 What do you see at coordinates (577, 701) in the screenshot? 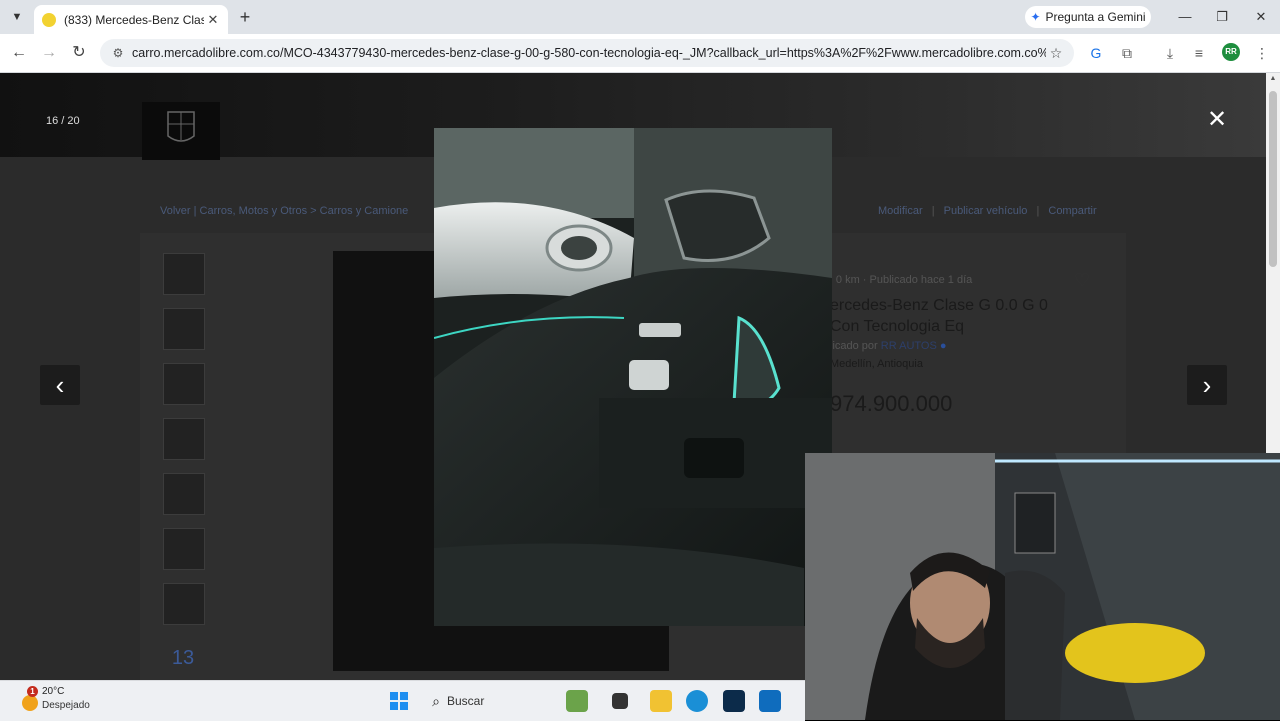
I see `widgets-tree-icon` at bounding box center [577, 701].